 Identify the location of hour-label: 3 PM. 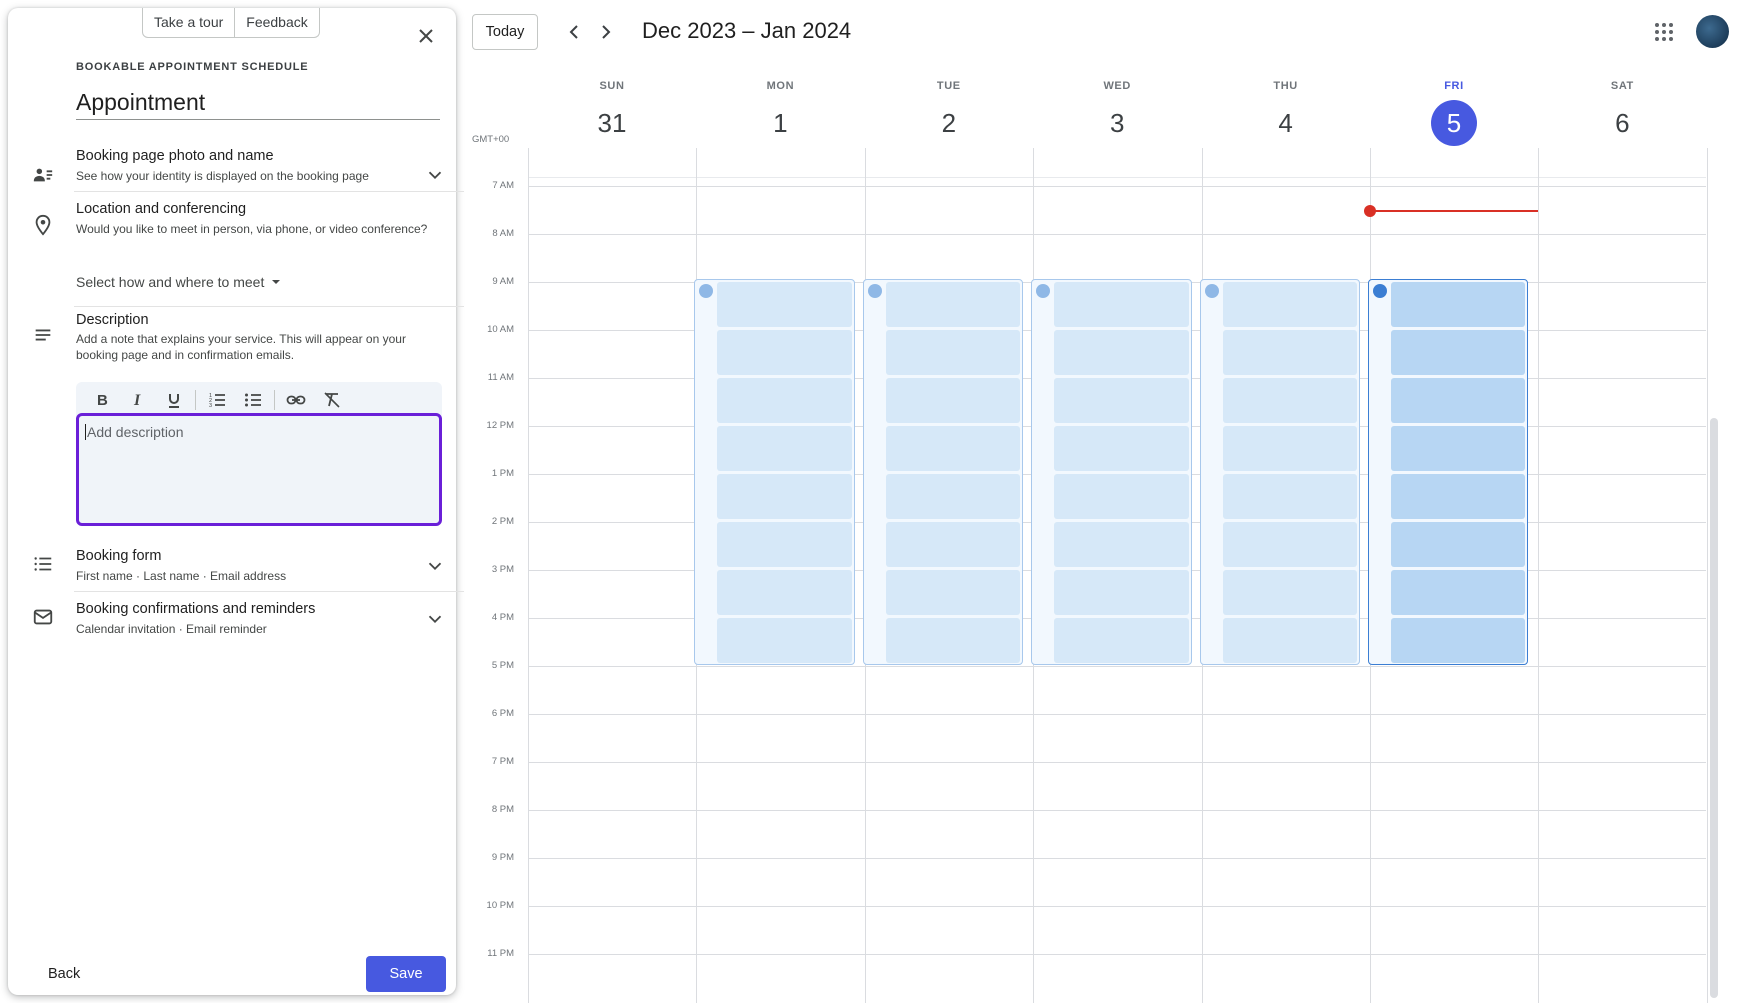
(502, 569).